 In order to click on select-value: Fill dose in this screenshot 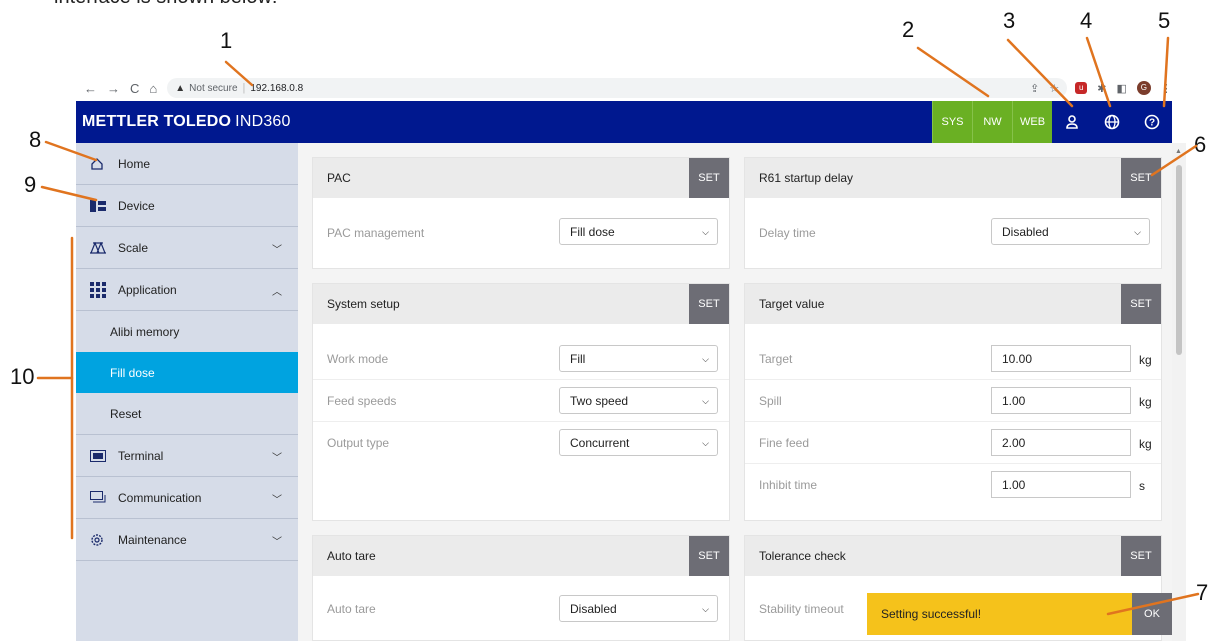, I will do `click(592, 231)`.